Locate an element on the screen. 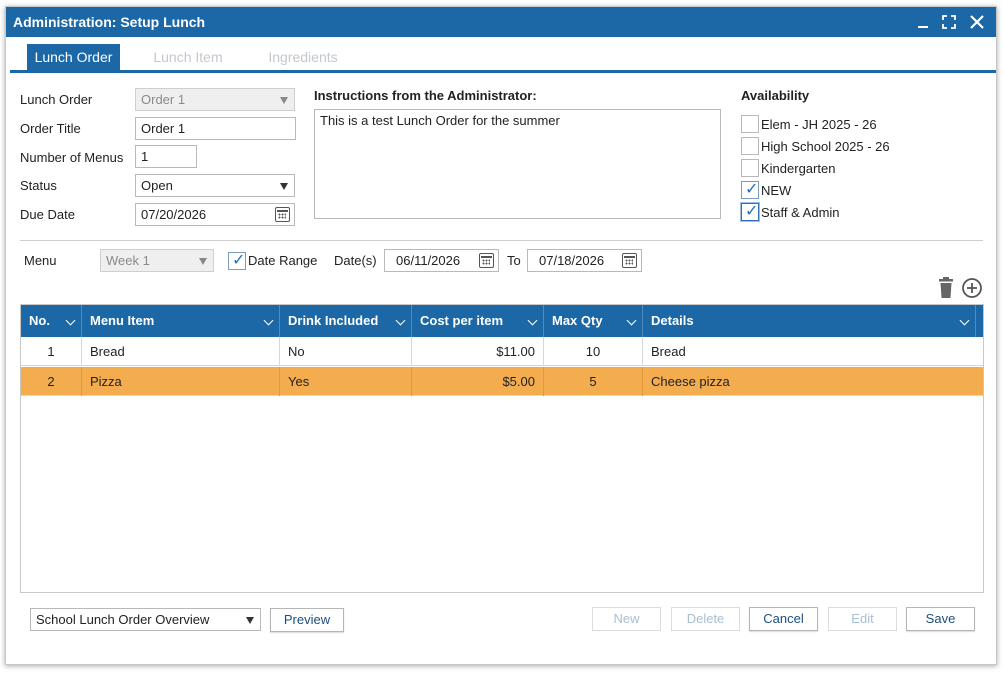 This screenshot has width=1004, height=683. cell-drink-included: Yes is located at coordinates (346, 381).